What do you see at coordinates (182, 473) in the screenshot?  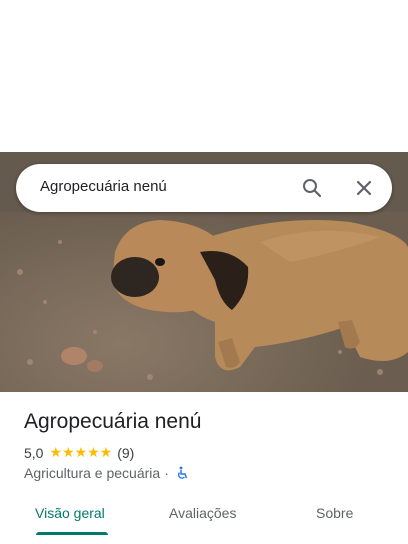 I see `wheelchair-icon` at bounding box center [182, 473].